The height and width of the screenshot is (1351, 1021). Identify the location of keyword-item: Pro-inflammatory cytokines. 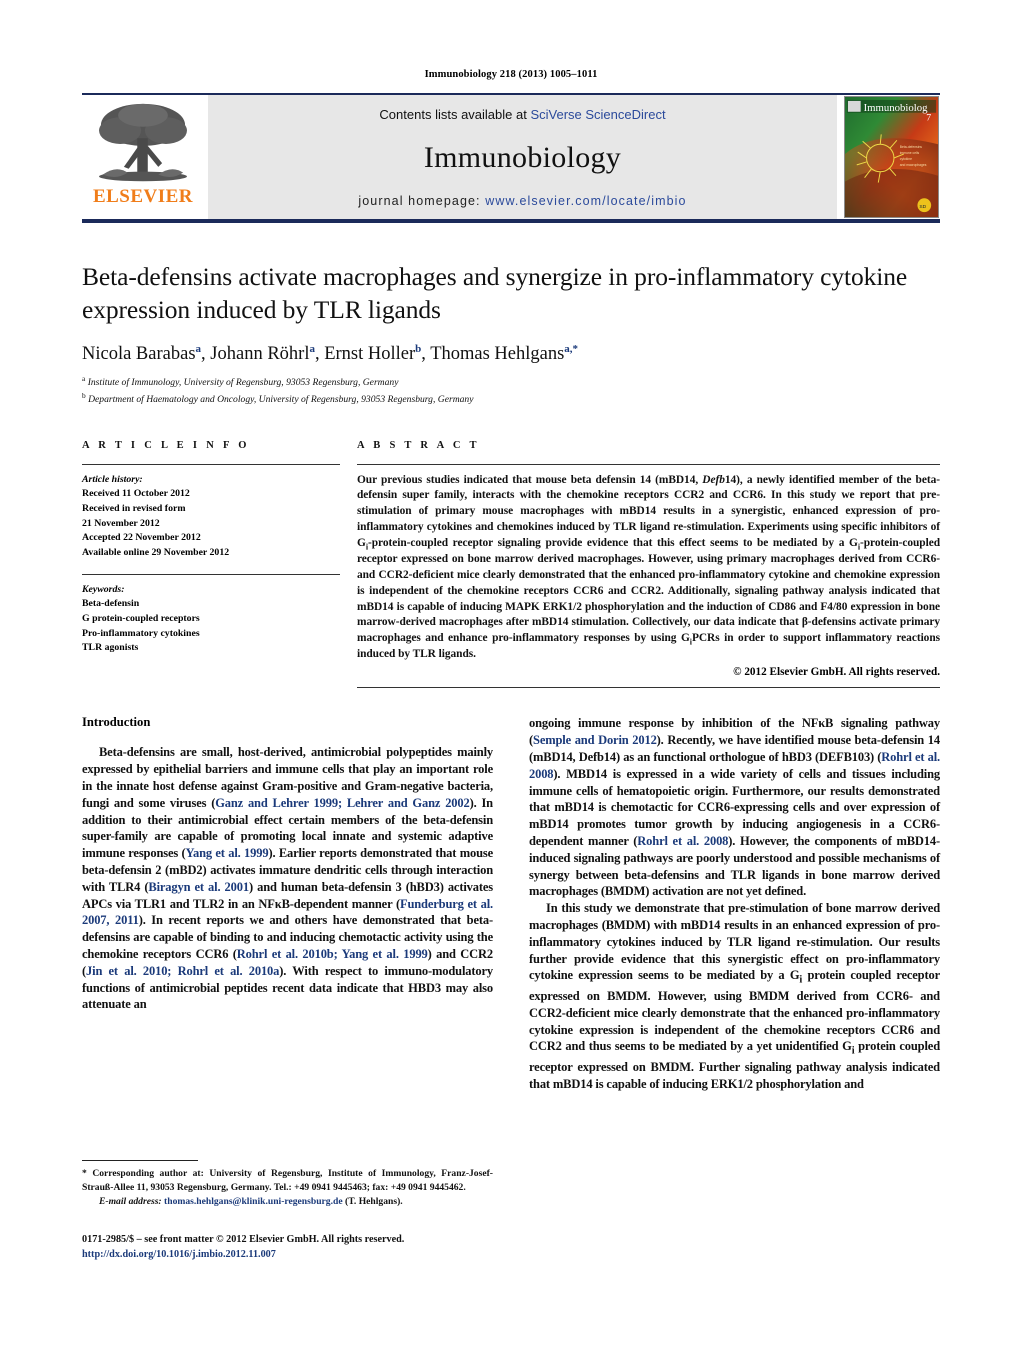
(141, 633).